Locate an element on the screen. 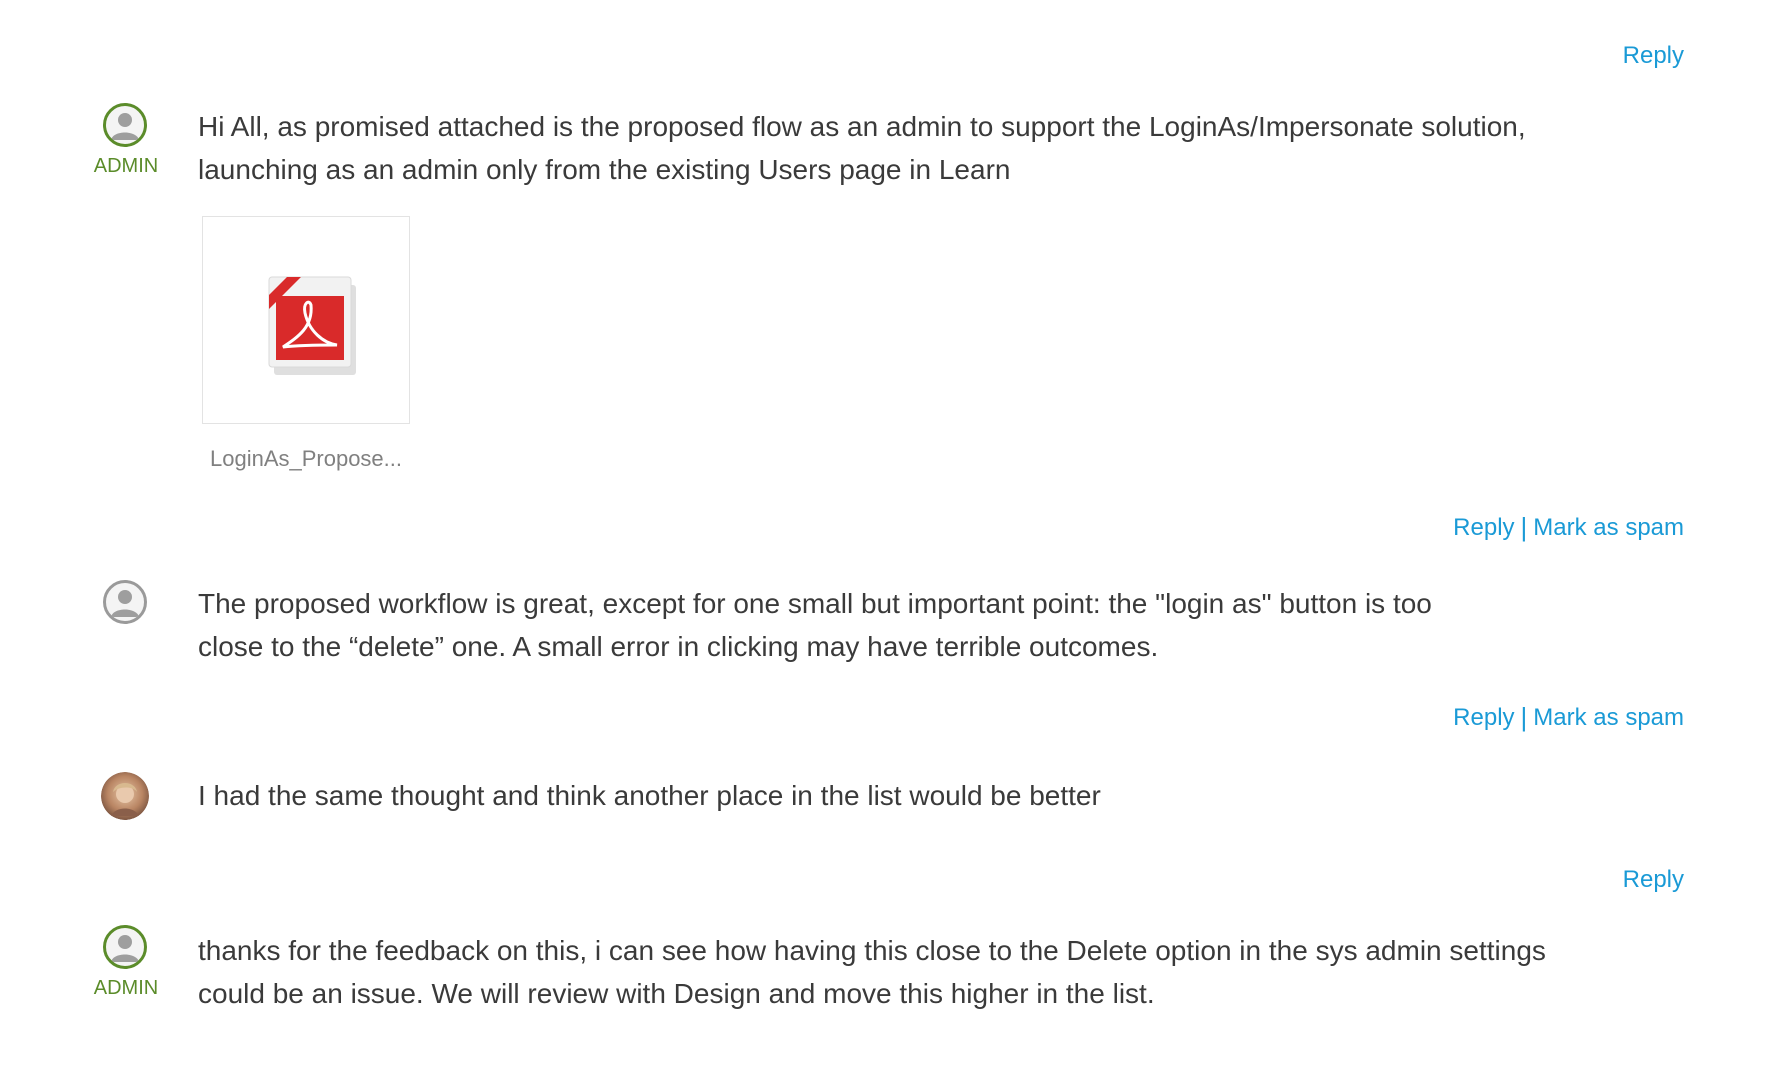  pdf-icon is located at coordinates (312, 325).